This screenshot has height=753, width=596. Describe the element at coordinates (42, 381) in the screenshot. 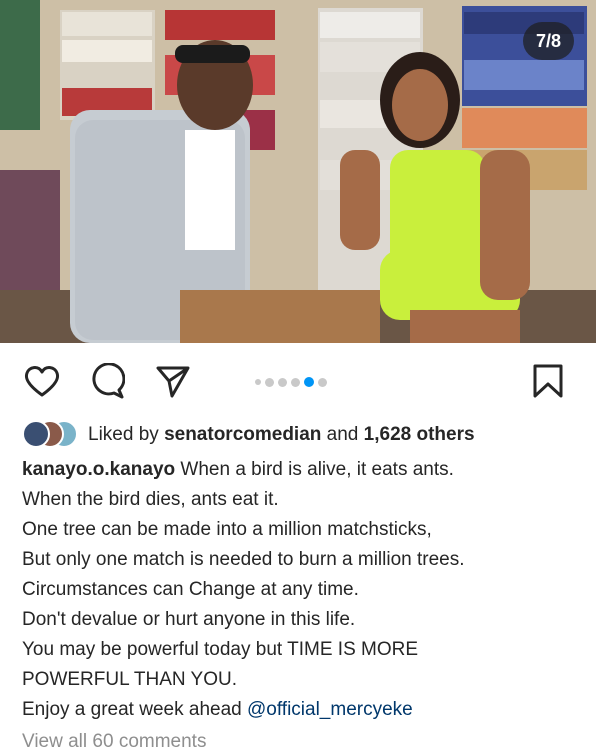

I see `heart-icon` at that location.